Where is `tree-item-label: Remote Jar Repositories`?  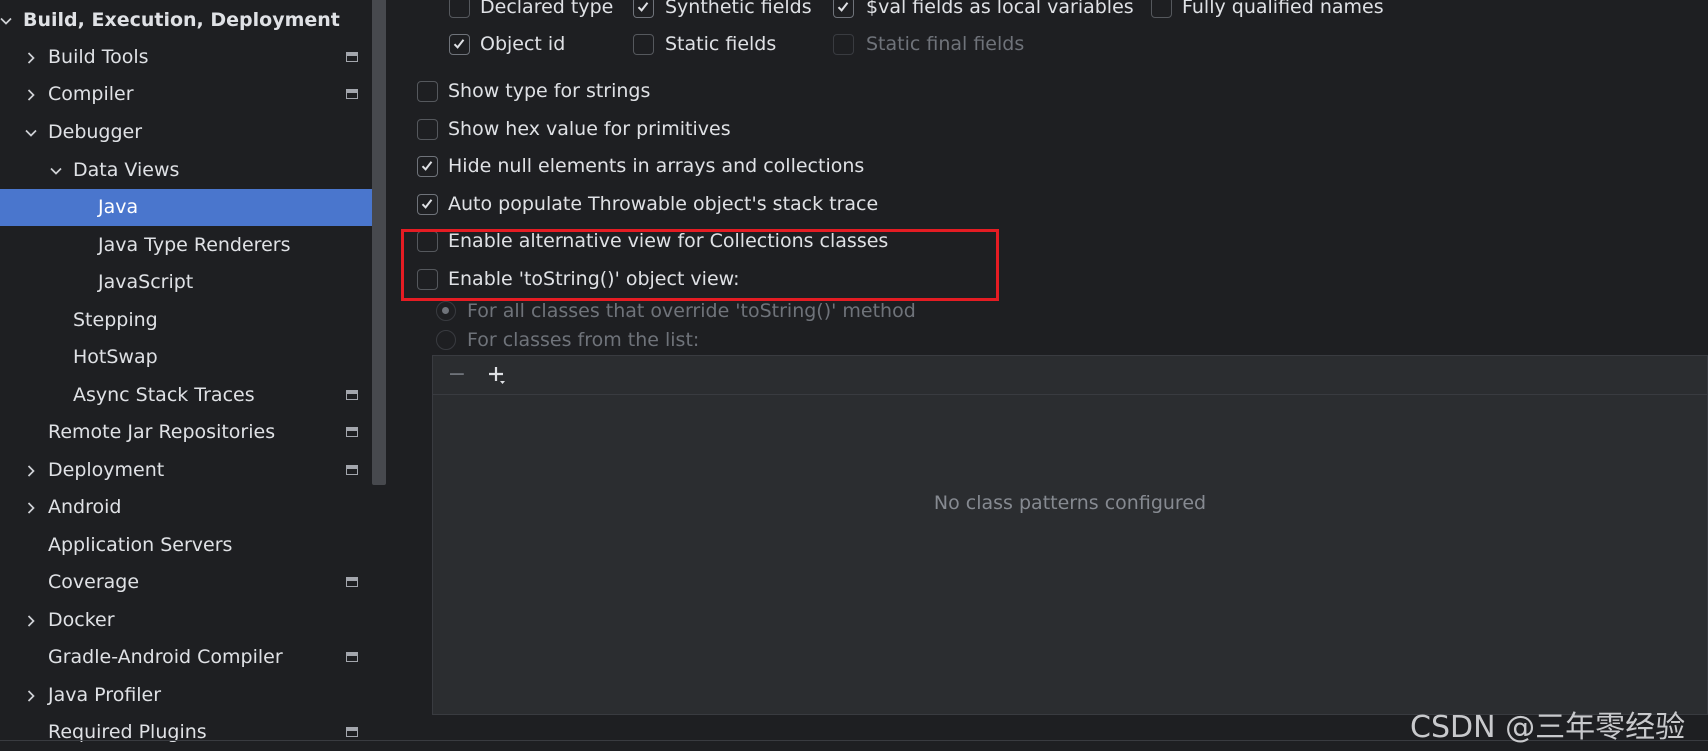 tree-item-label: Remote Jar Repositories is located at coordinates (162, 432).